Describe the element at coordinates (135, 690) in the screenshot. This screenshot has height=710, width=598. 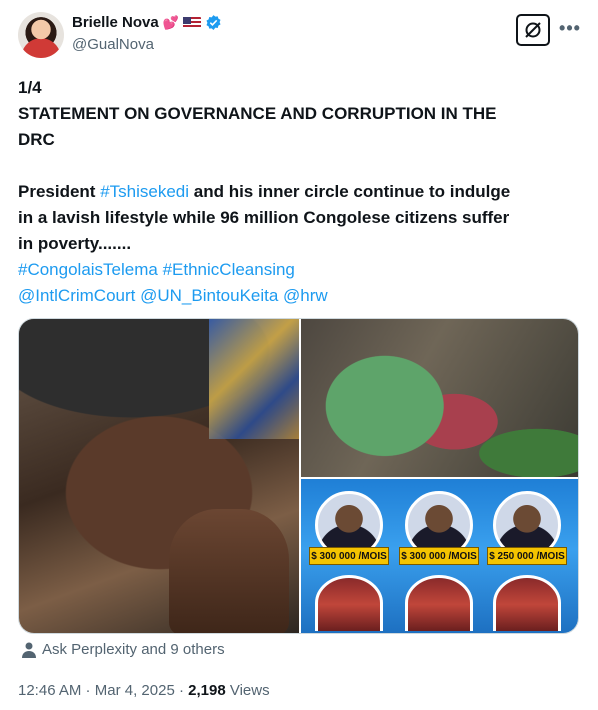
I see `tweet-date: Mar 4, 2025` at that location.